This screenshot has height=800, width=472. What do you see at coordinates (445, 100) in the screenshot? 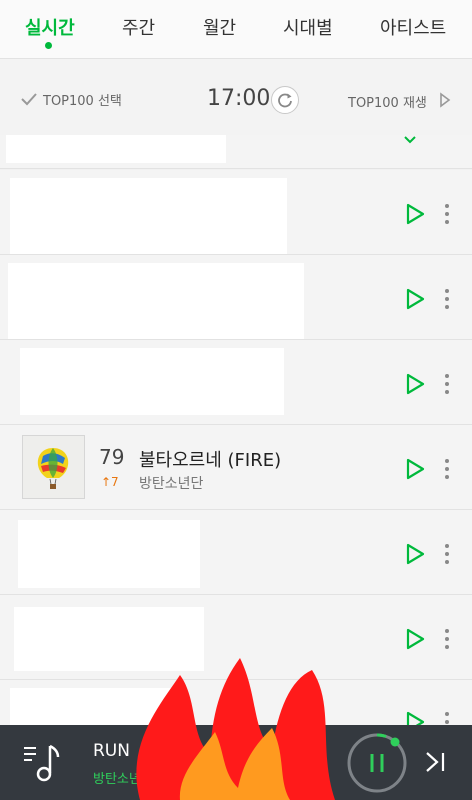
I see `play-outline-icon` at bounding box center [445, 100].